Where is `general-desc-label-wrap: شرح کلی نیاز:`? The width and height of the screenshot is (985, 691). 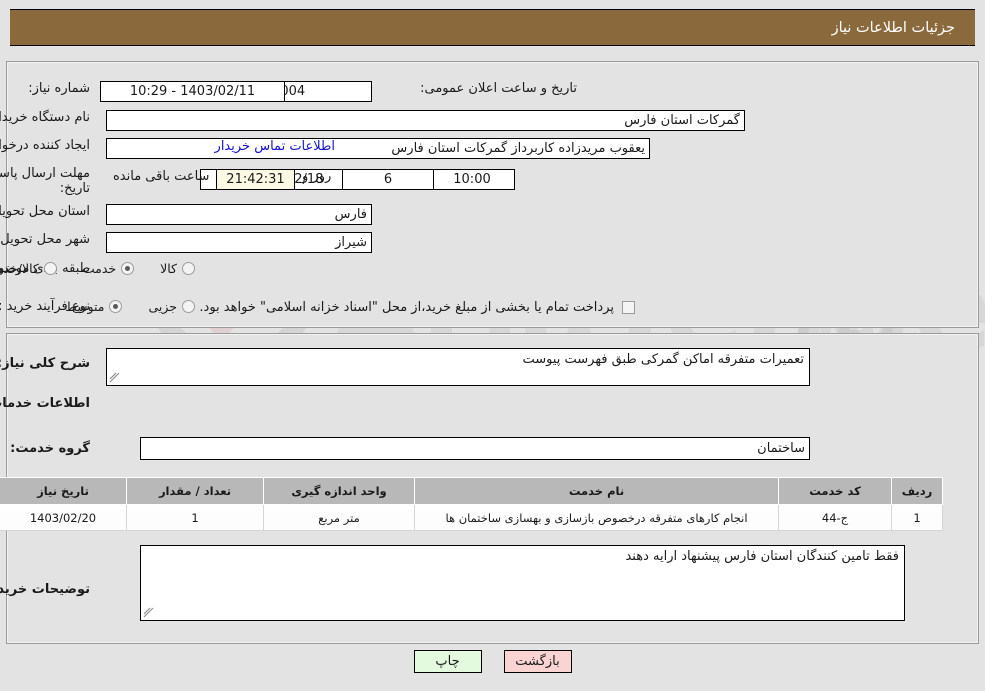
general-desc-label-wrap: شرح کلی نیاز: is located at coordinates (45, 363).